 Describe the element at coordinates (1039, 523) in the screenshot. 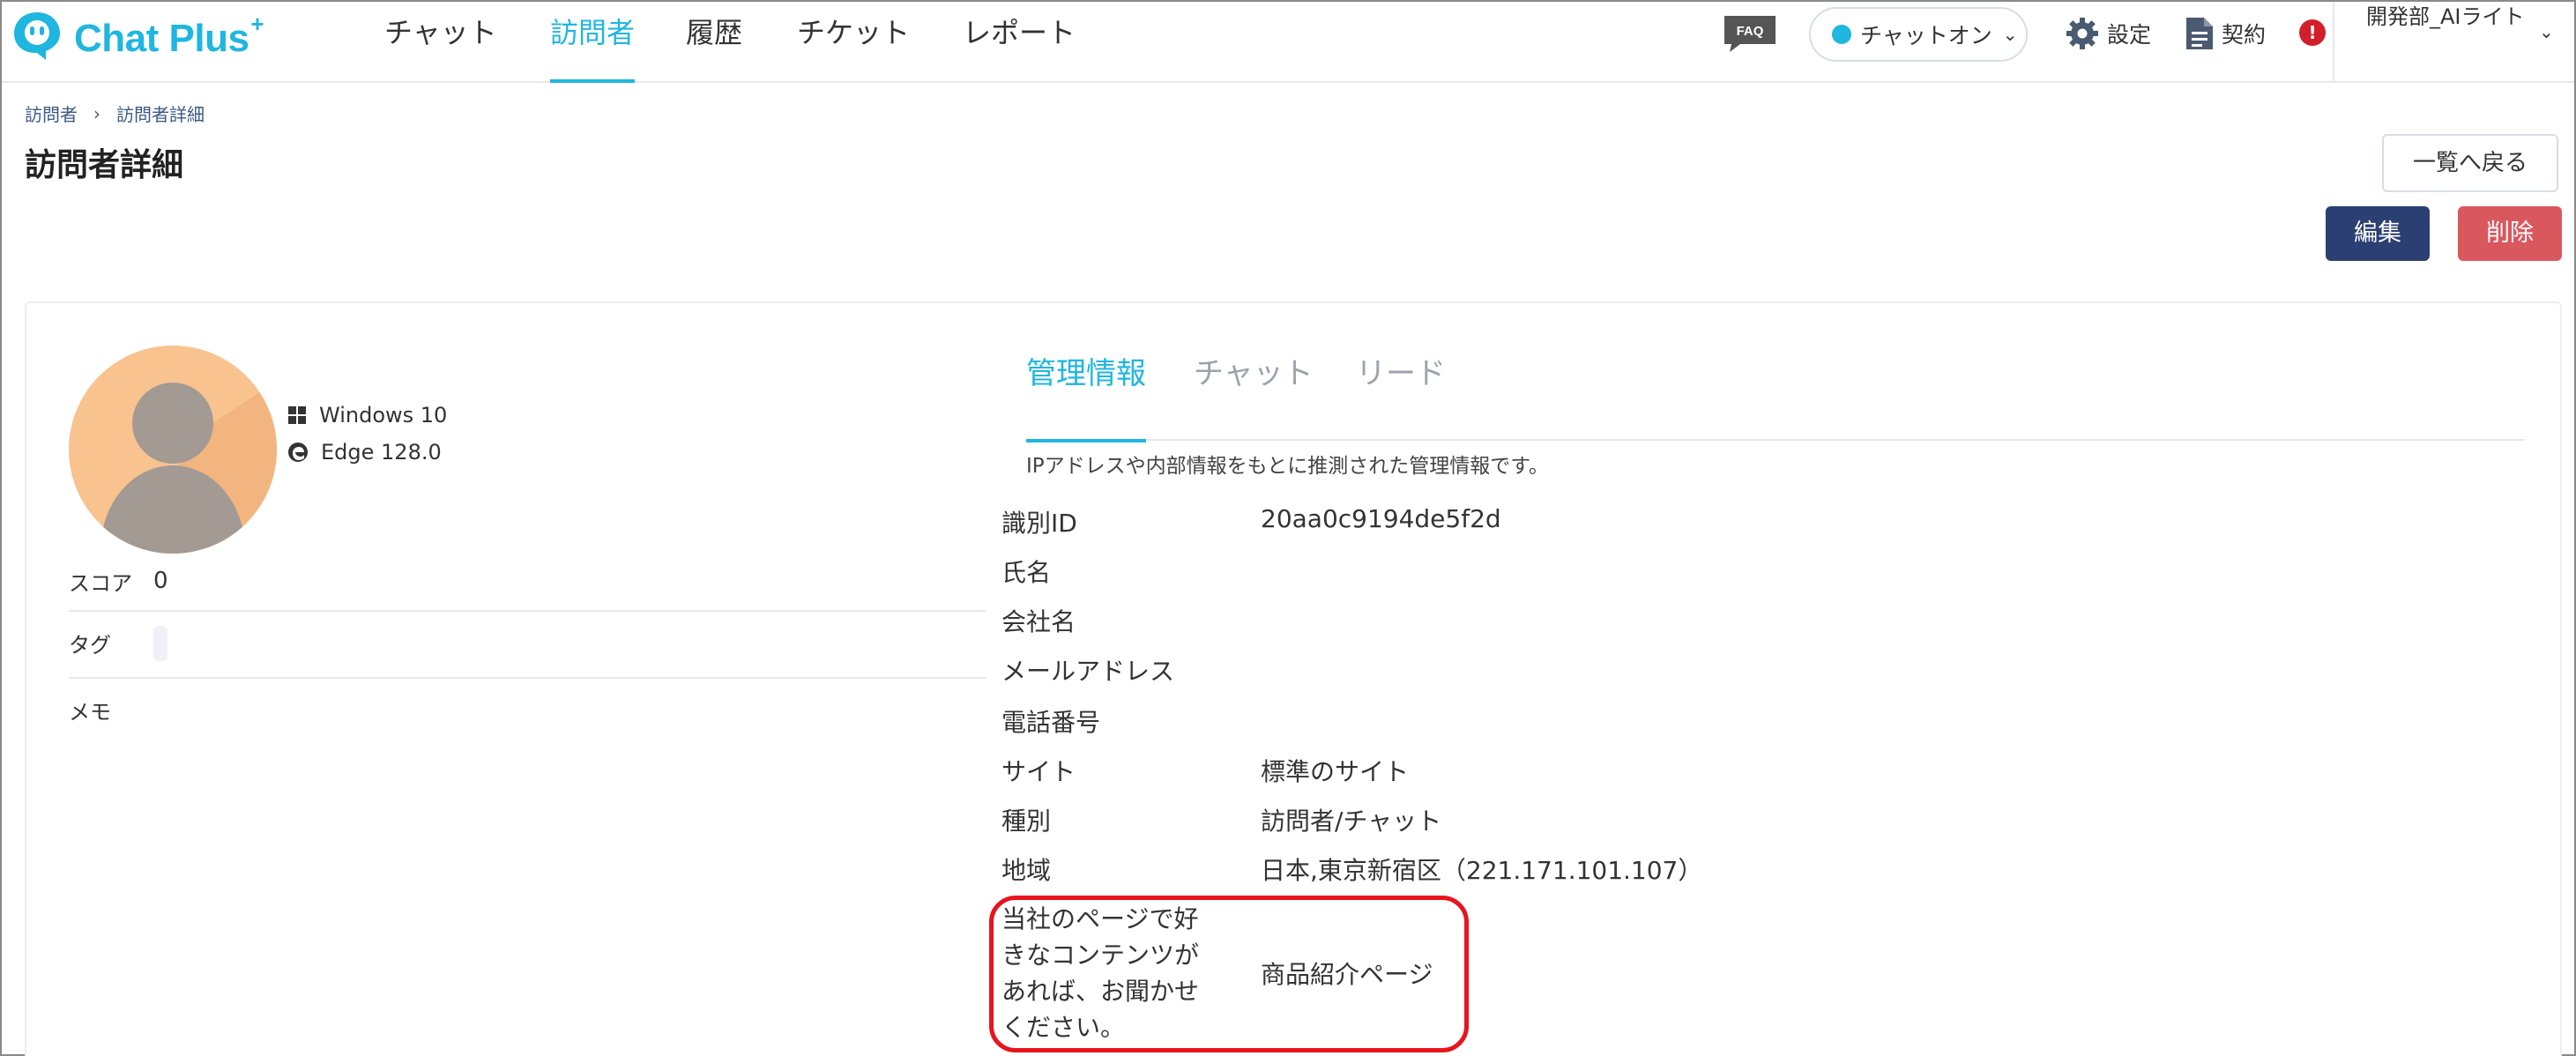

I see `info-label-id: 識別ID` at that location.